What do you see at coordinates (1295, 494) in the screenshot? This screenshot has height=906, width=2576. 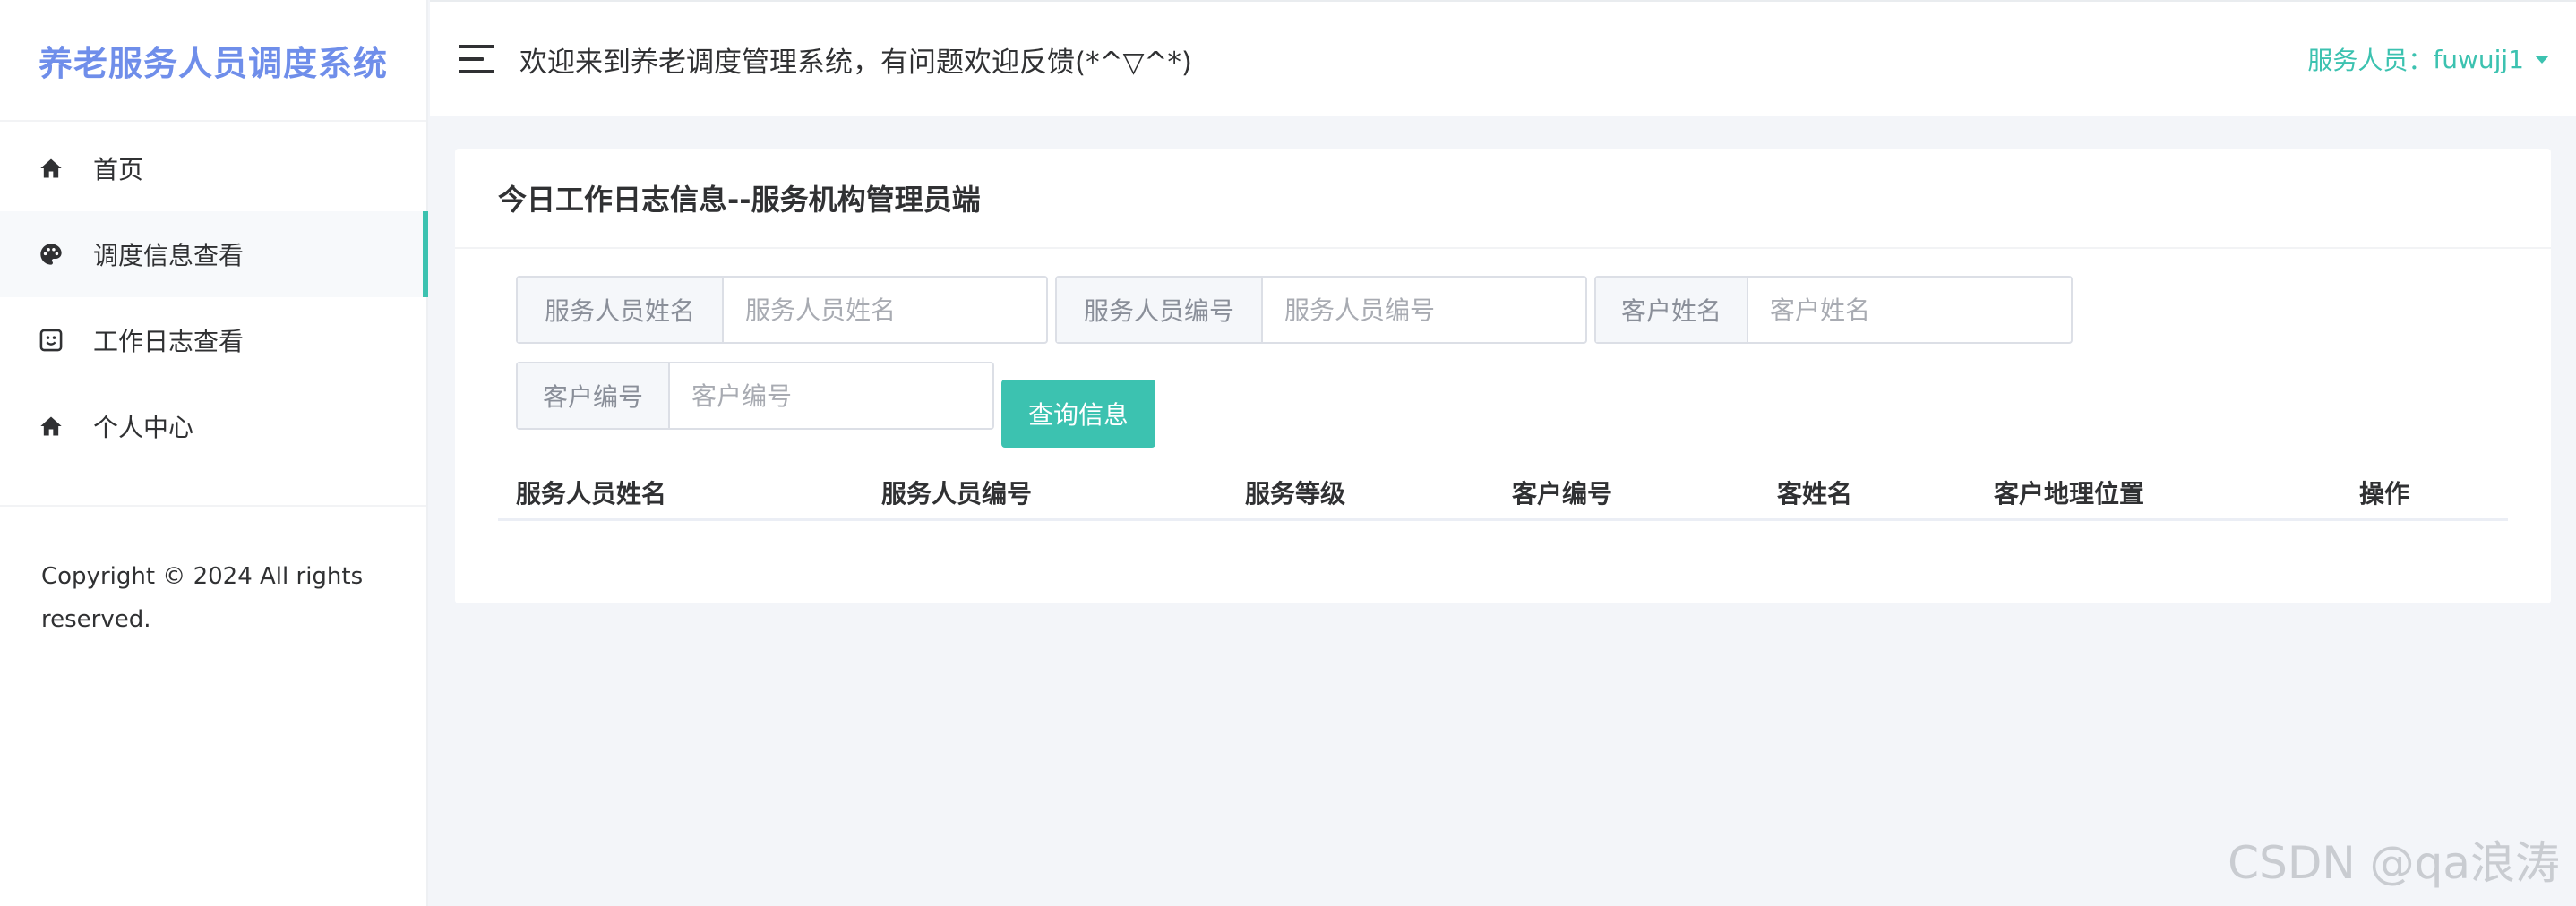 I see `column-header: 服务等级` at bounding box center [1295, 494].